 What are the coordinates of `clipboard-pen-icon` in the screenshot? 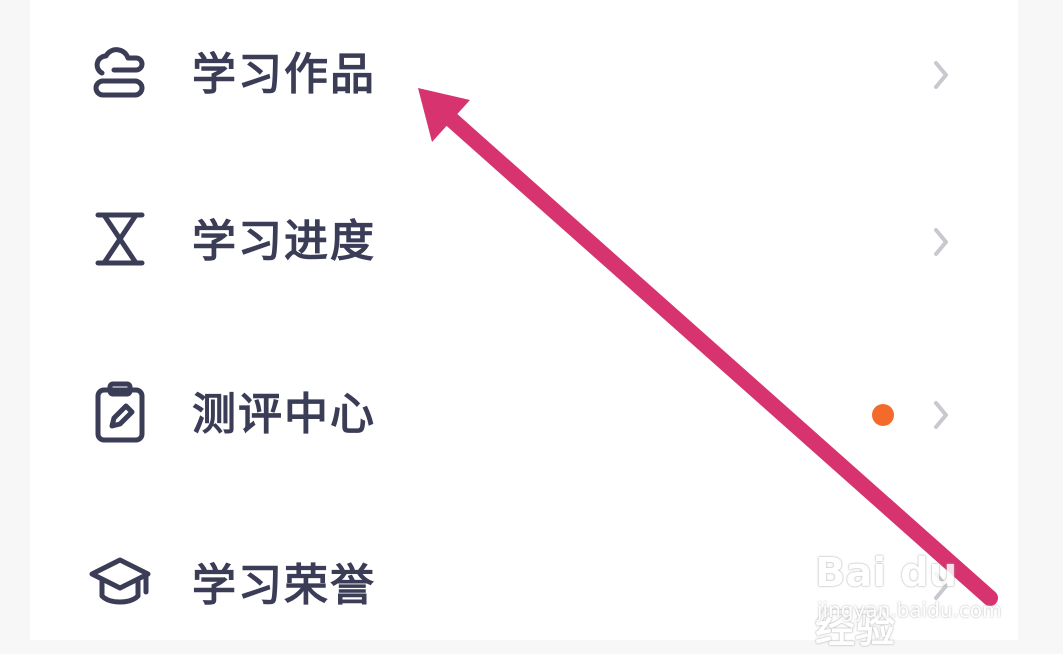 It's located at (120, 412).